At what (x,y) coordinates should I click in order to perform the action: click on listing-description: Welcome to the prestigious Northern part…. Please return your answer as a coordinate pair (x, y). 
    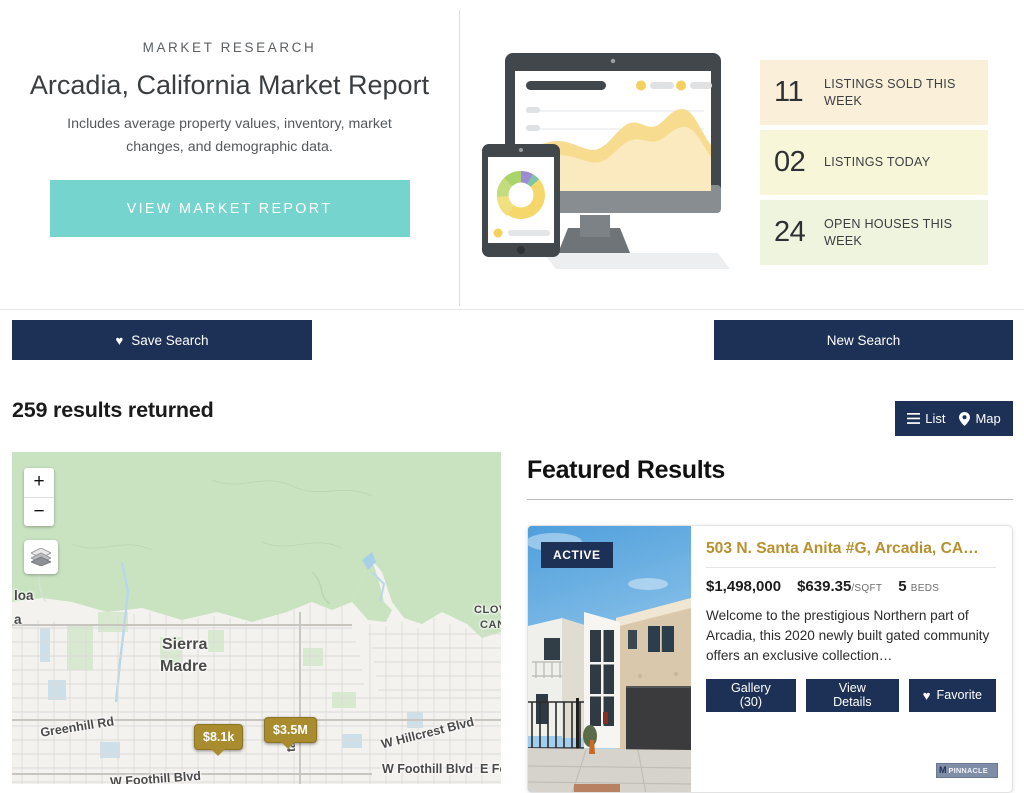
    Looking at the image, I should click on (848, 635).